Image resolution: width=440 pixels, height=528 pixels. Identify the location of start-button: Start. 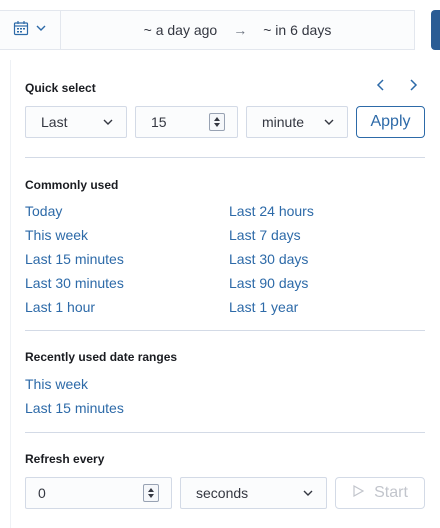
(380, 493).